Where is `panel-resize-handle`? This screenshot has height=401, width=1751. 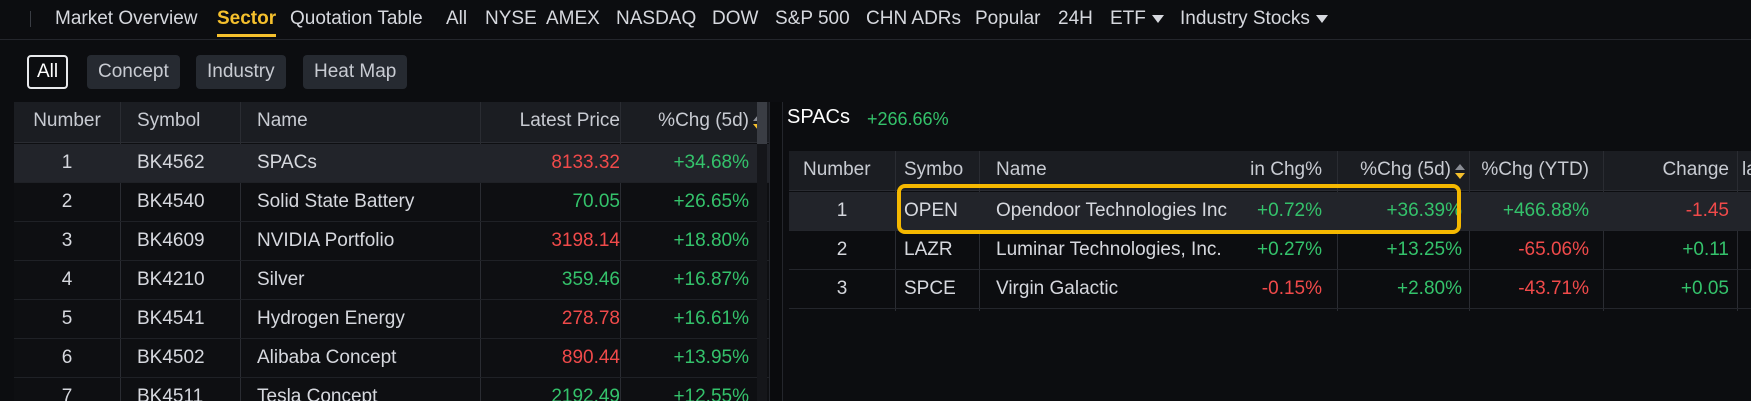 panel-resize-handle is located at coordinates (776, 251).